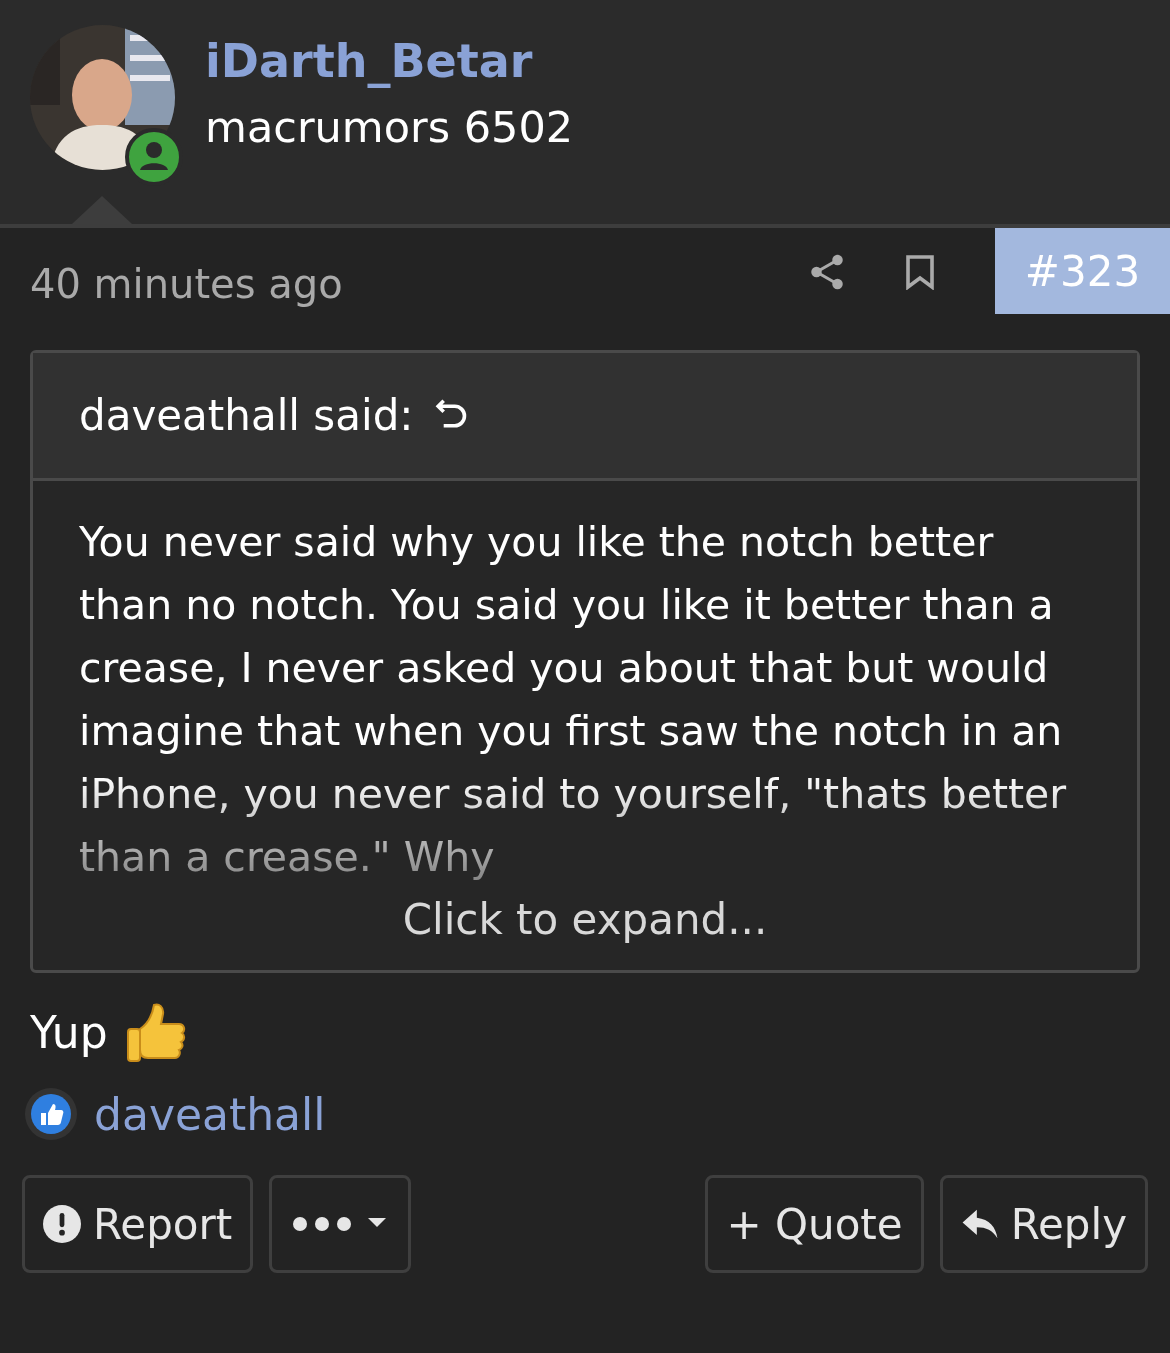 This screenshot has width=1170, height=1353. Describe the element at coordinates (389, 61) in the screenshot. I see `author-name: iDarth_Betar` at that location.